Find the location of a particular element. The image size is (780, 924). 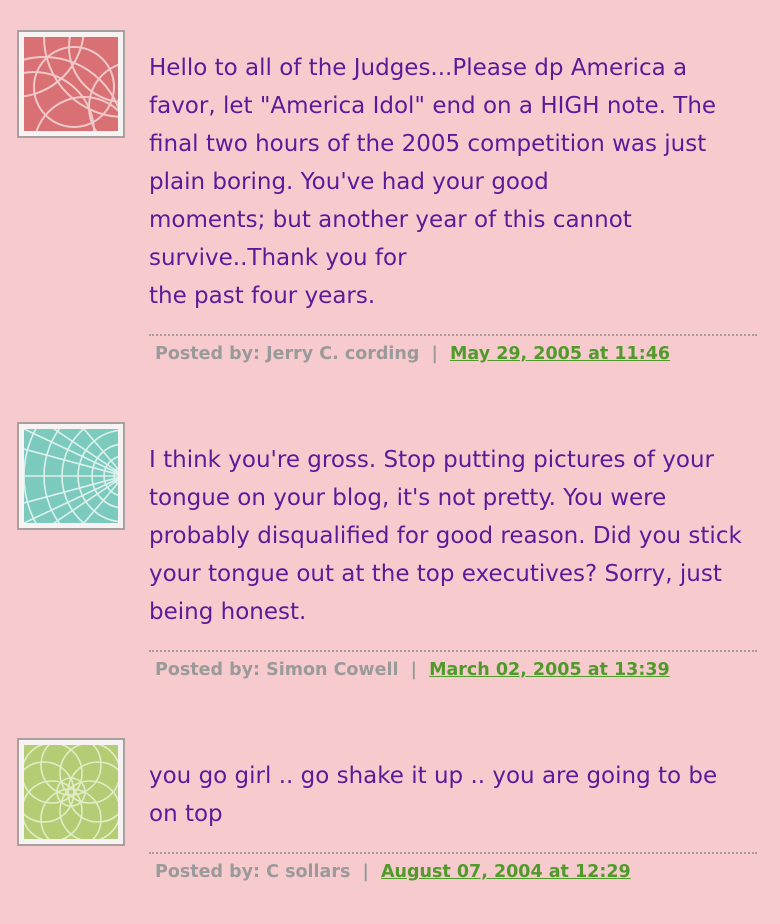

comment-author: Jerry C. cording is located at coordinates (343, 354).